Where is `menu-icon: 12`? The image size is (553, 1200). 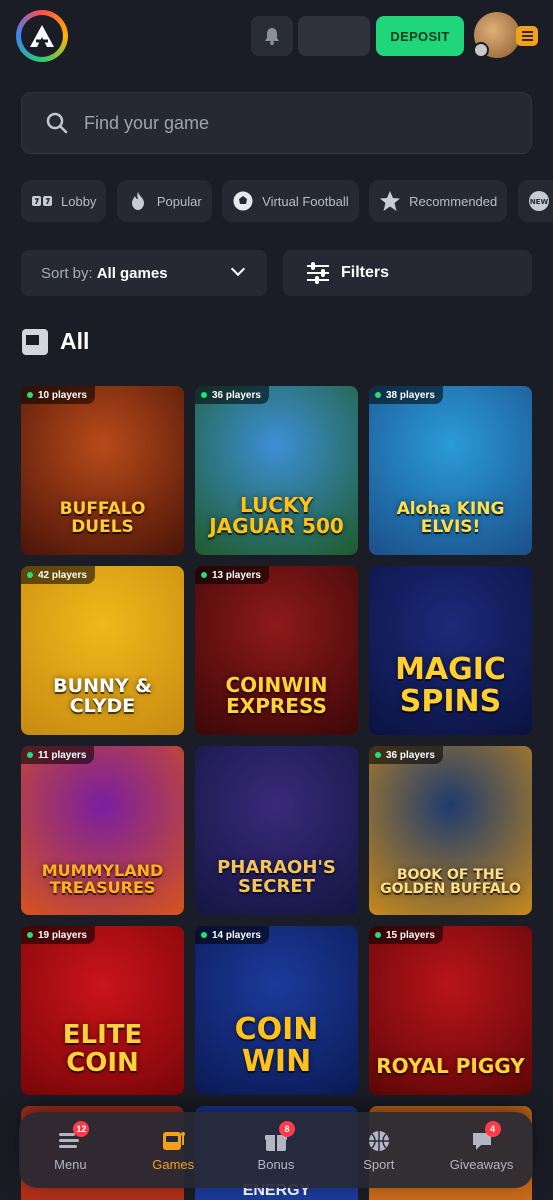 menu-icon: 12 is located at coordinates (73, 1136).